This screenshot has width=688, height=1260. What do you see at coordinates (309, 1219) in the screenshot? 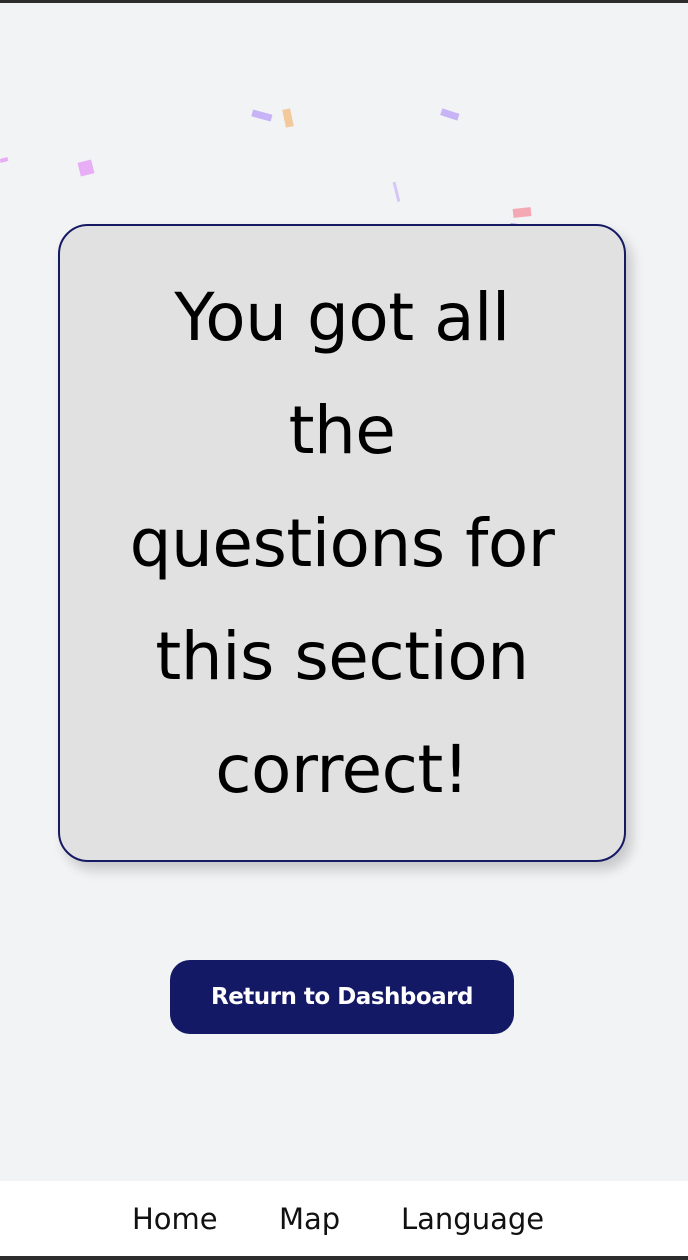
I see `nav-map-link: Map` at bounding box center [309, 1219].